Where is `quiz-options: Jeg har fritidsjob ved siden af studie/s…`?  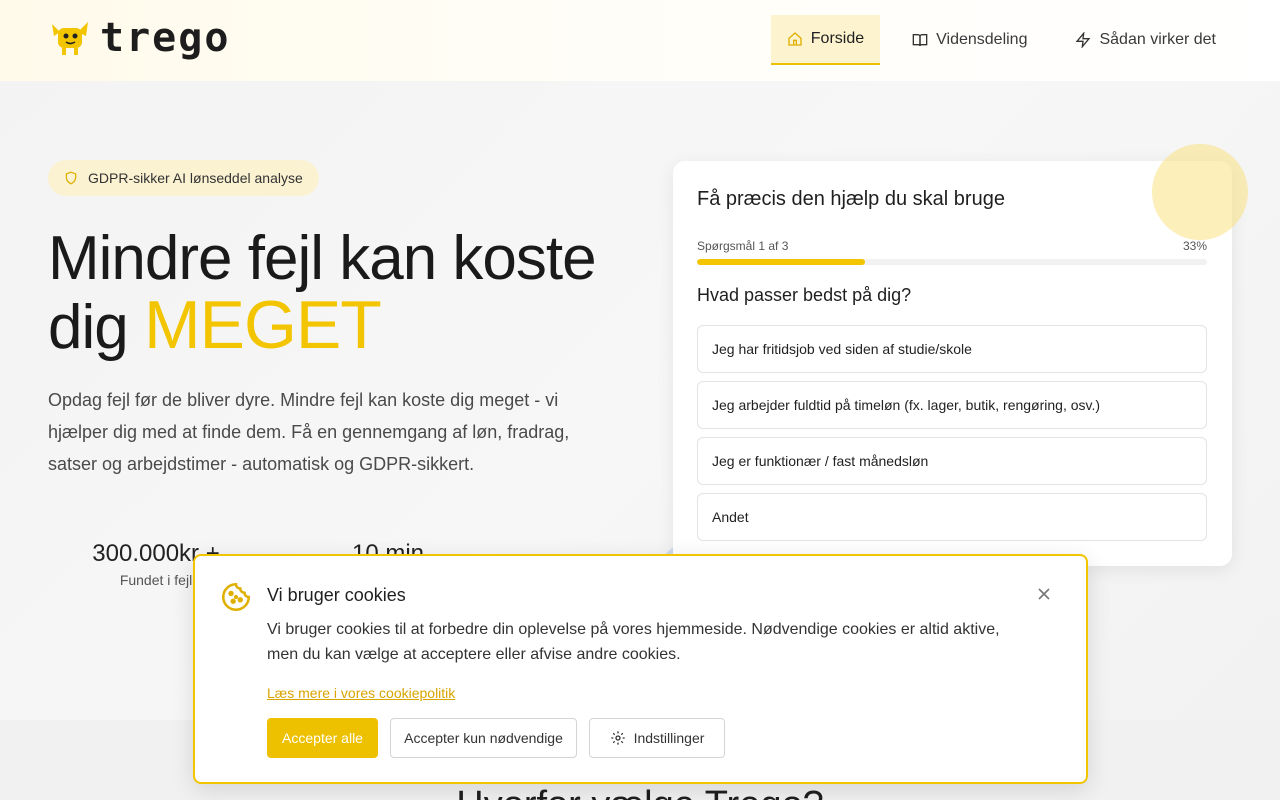
quiz-options: Jeg har fritidsjob ved siden af studie/s… is located at coordinates (952, 437).